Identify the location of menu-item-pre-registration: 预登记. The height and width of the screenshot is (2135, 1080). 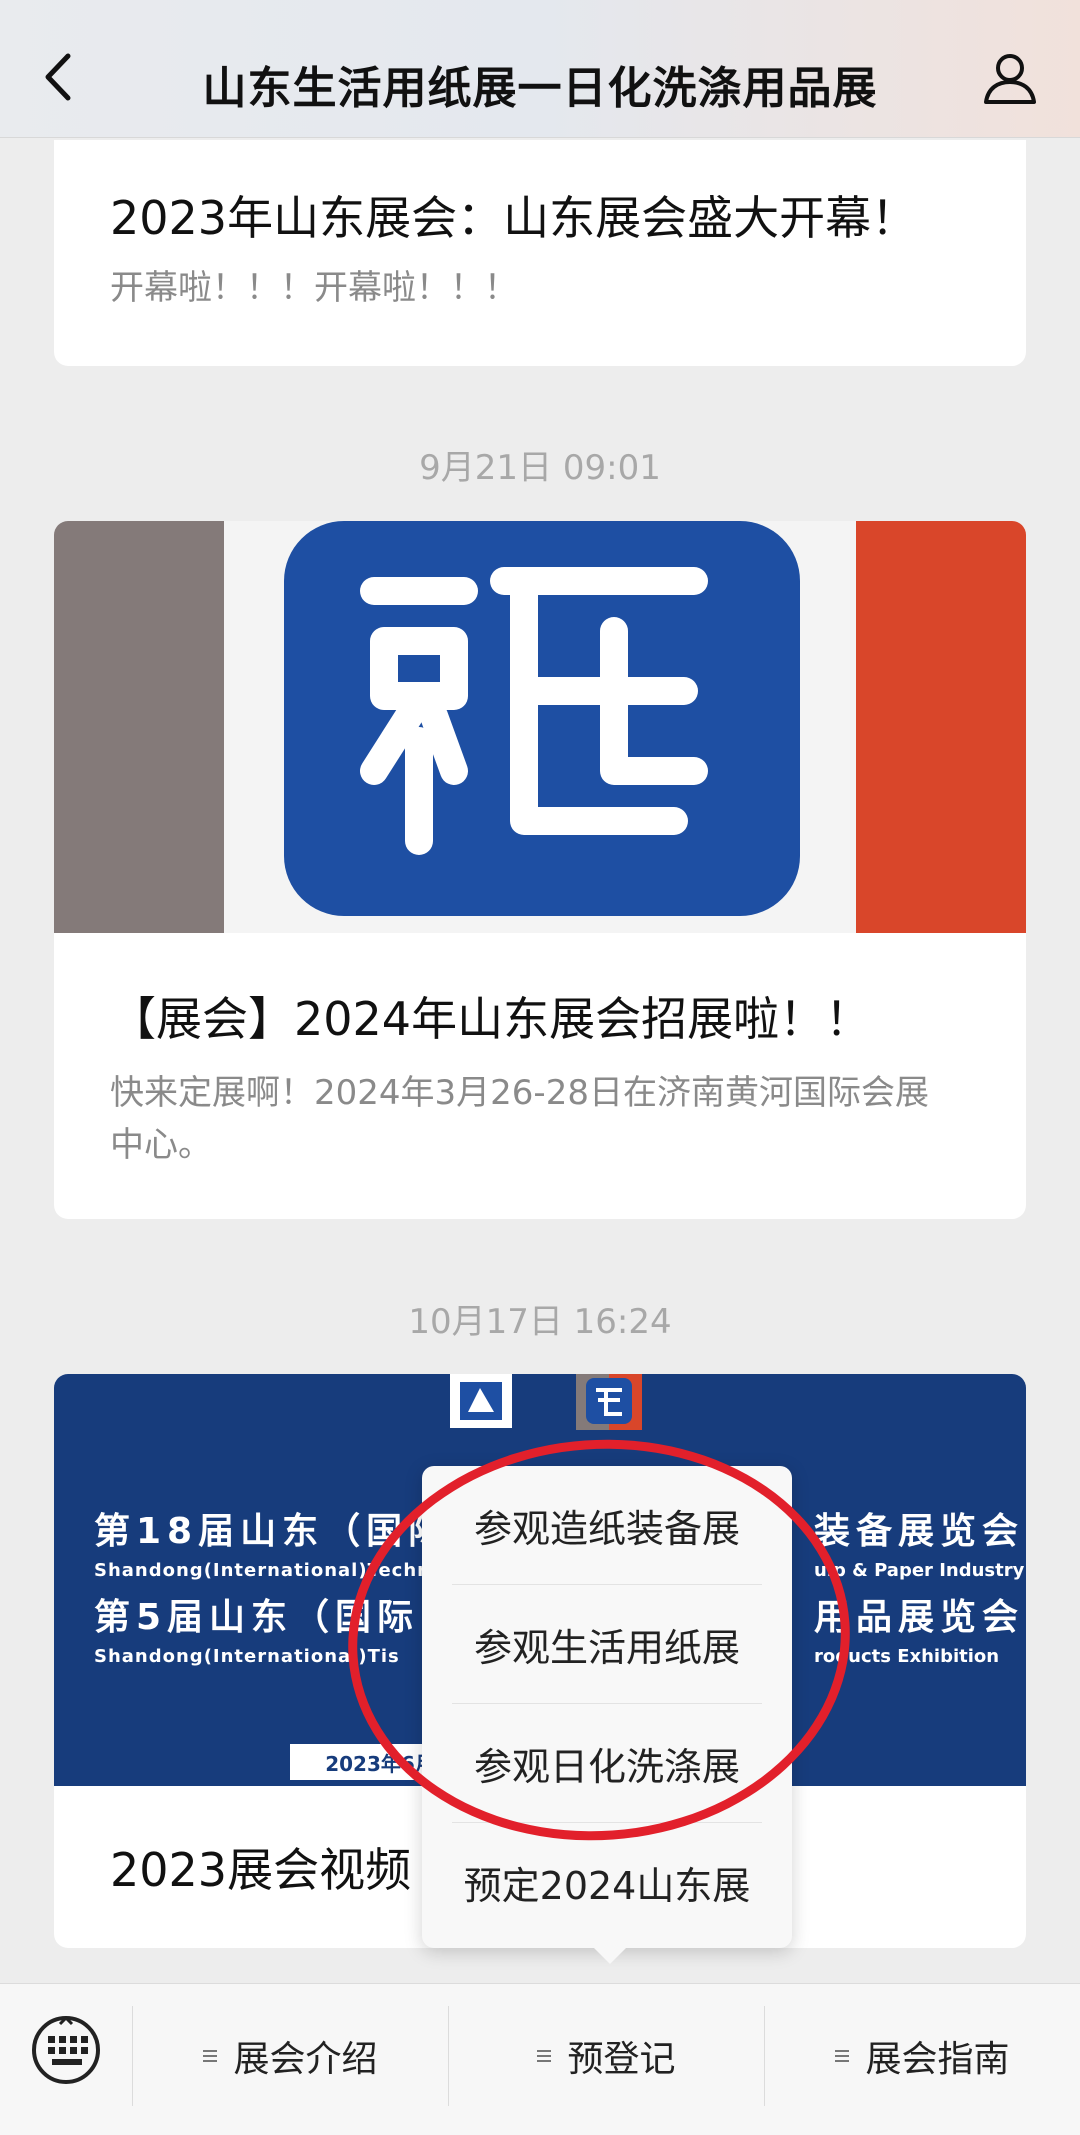
(606, 2056).